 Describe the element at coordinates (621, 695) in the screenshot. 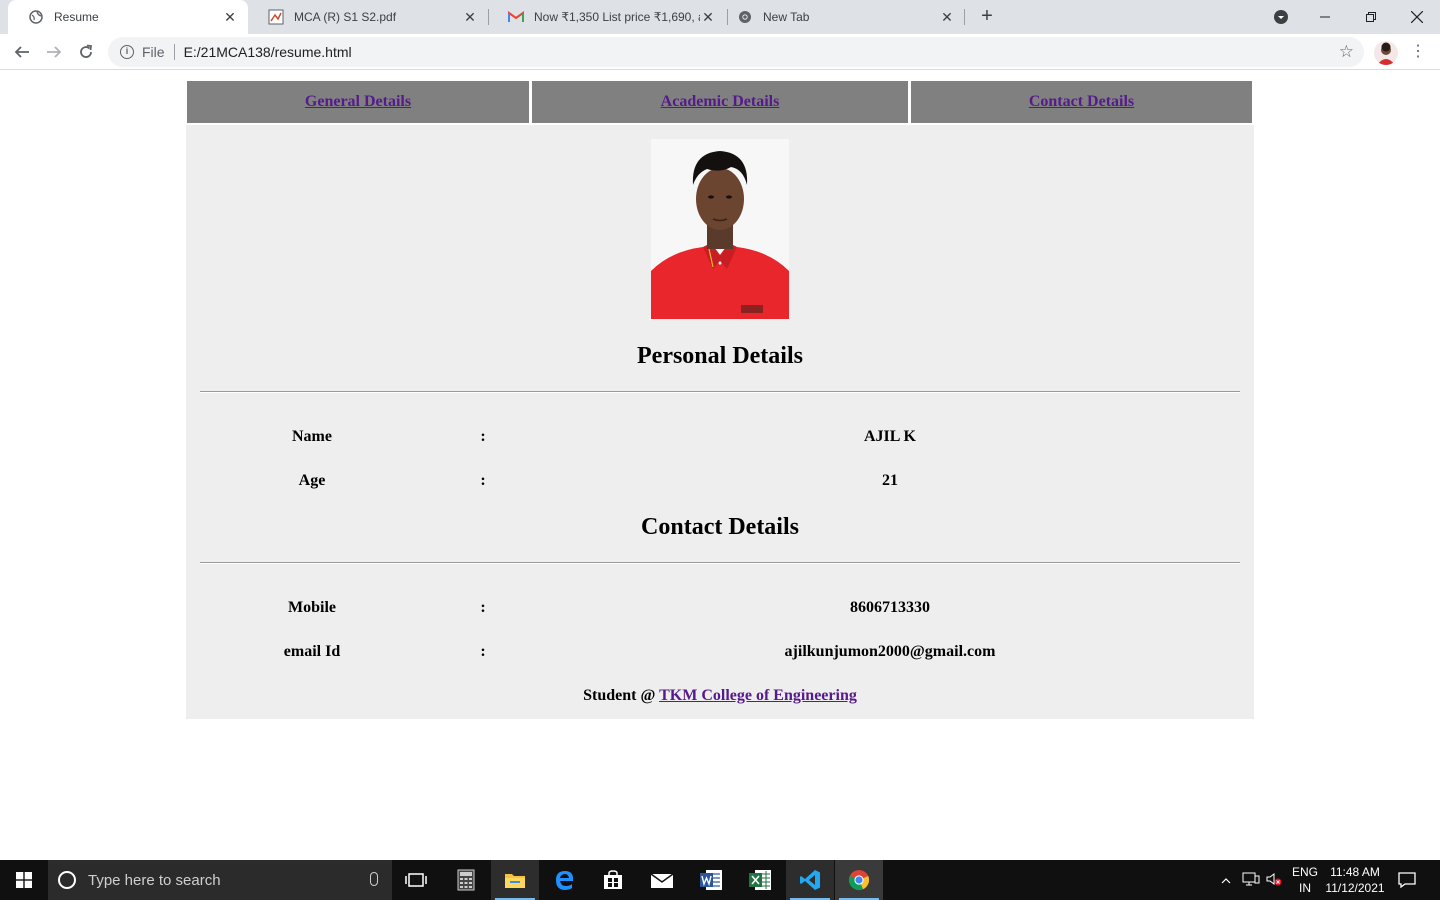

I see `footer-prefix: Student @` at that location.